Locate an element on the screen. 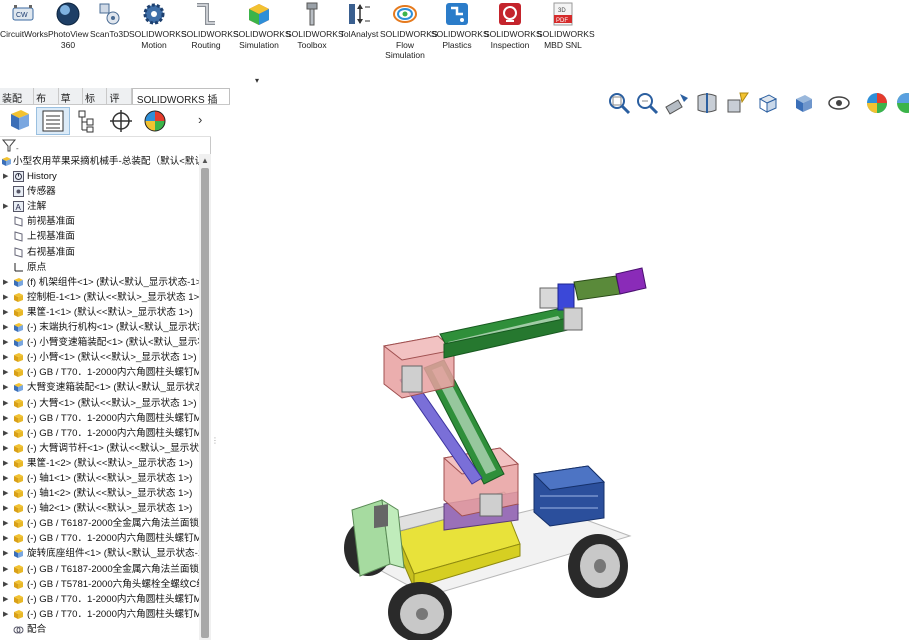 The width and height of the screenshot is (909, 640). tree-item: ▶ 控制柜-1<1> (默认<<默认>_显示状态 1>) is located at coordinates (99, 297).